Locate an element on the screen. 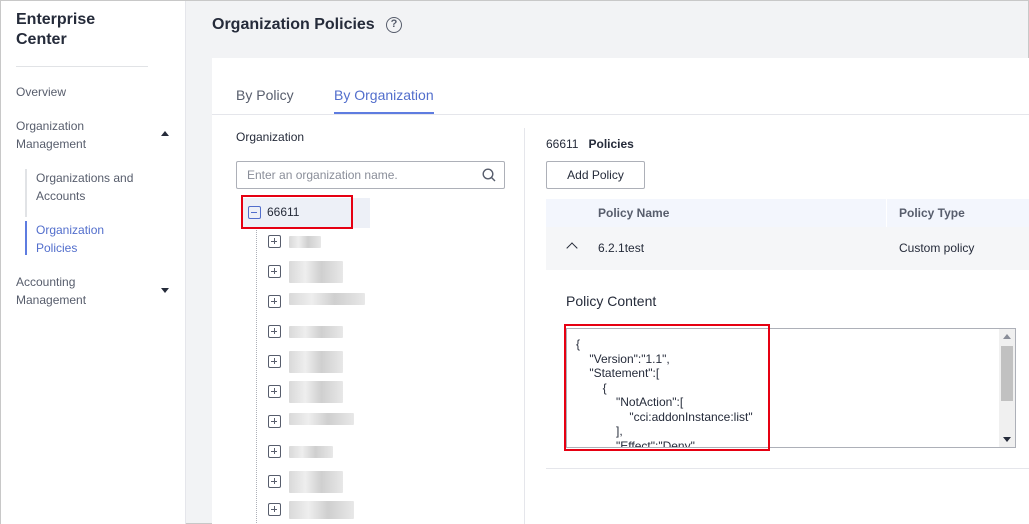 This screenshot has height=524, width=1029. scrollbar is located at coordinates (1007, 388).